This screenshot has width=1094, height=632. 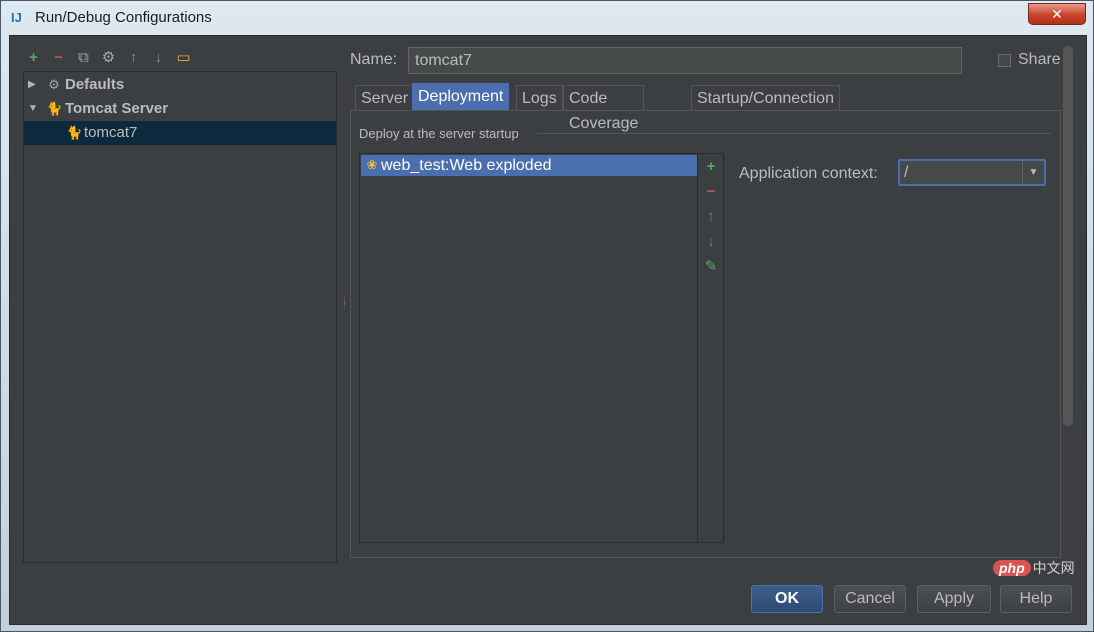 What do you see at coordinates (1004, 60) in the screenshot?
I see `share-checkbox` at bounding box center [1004, 60].